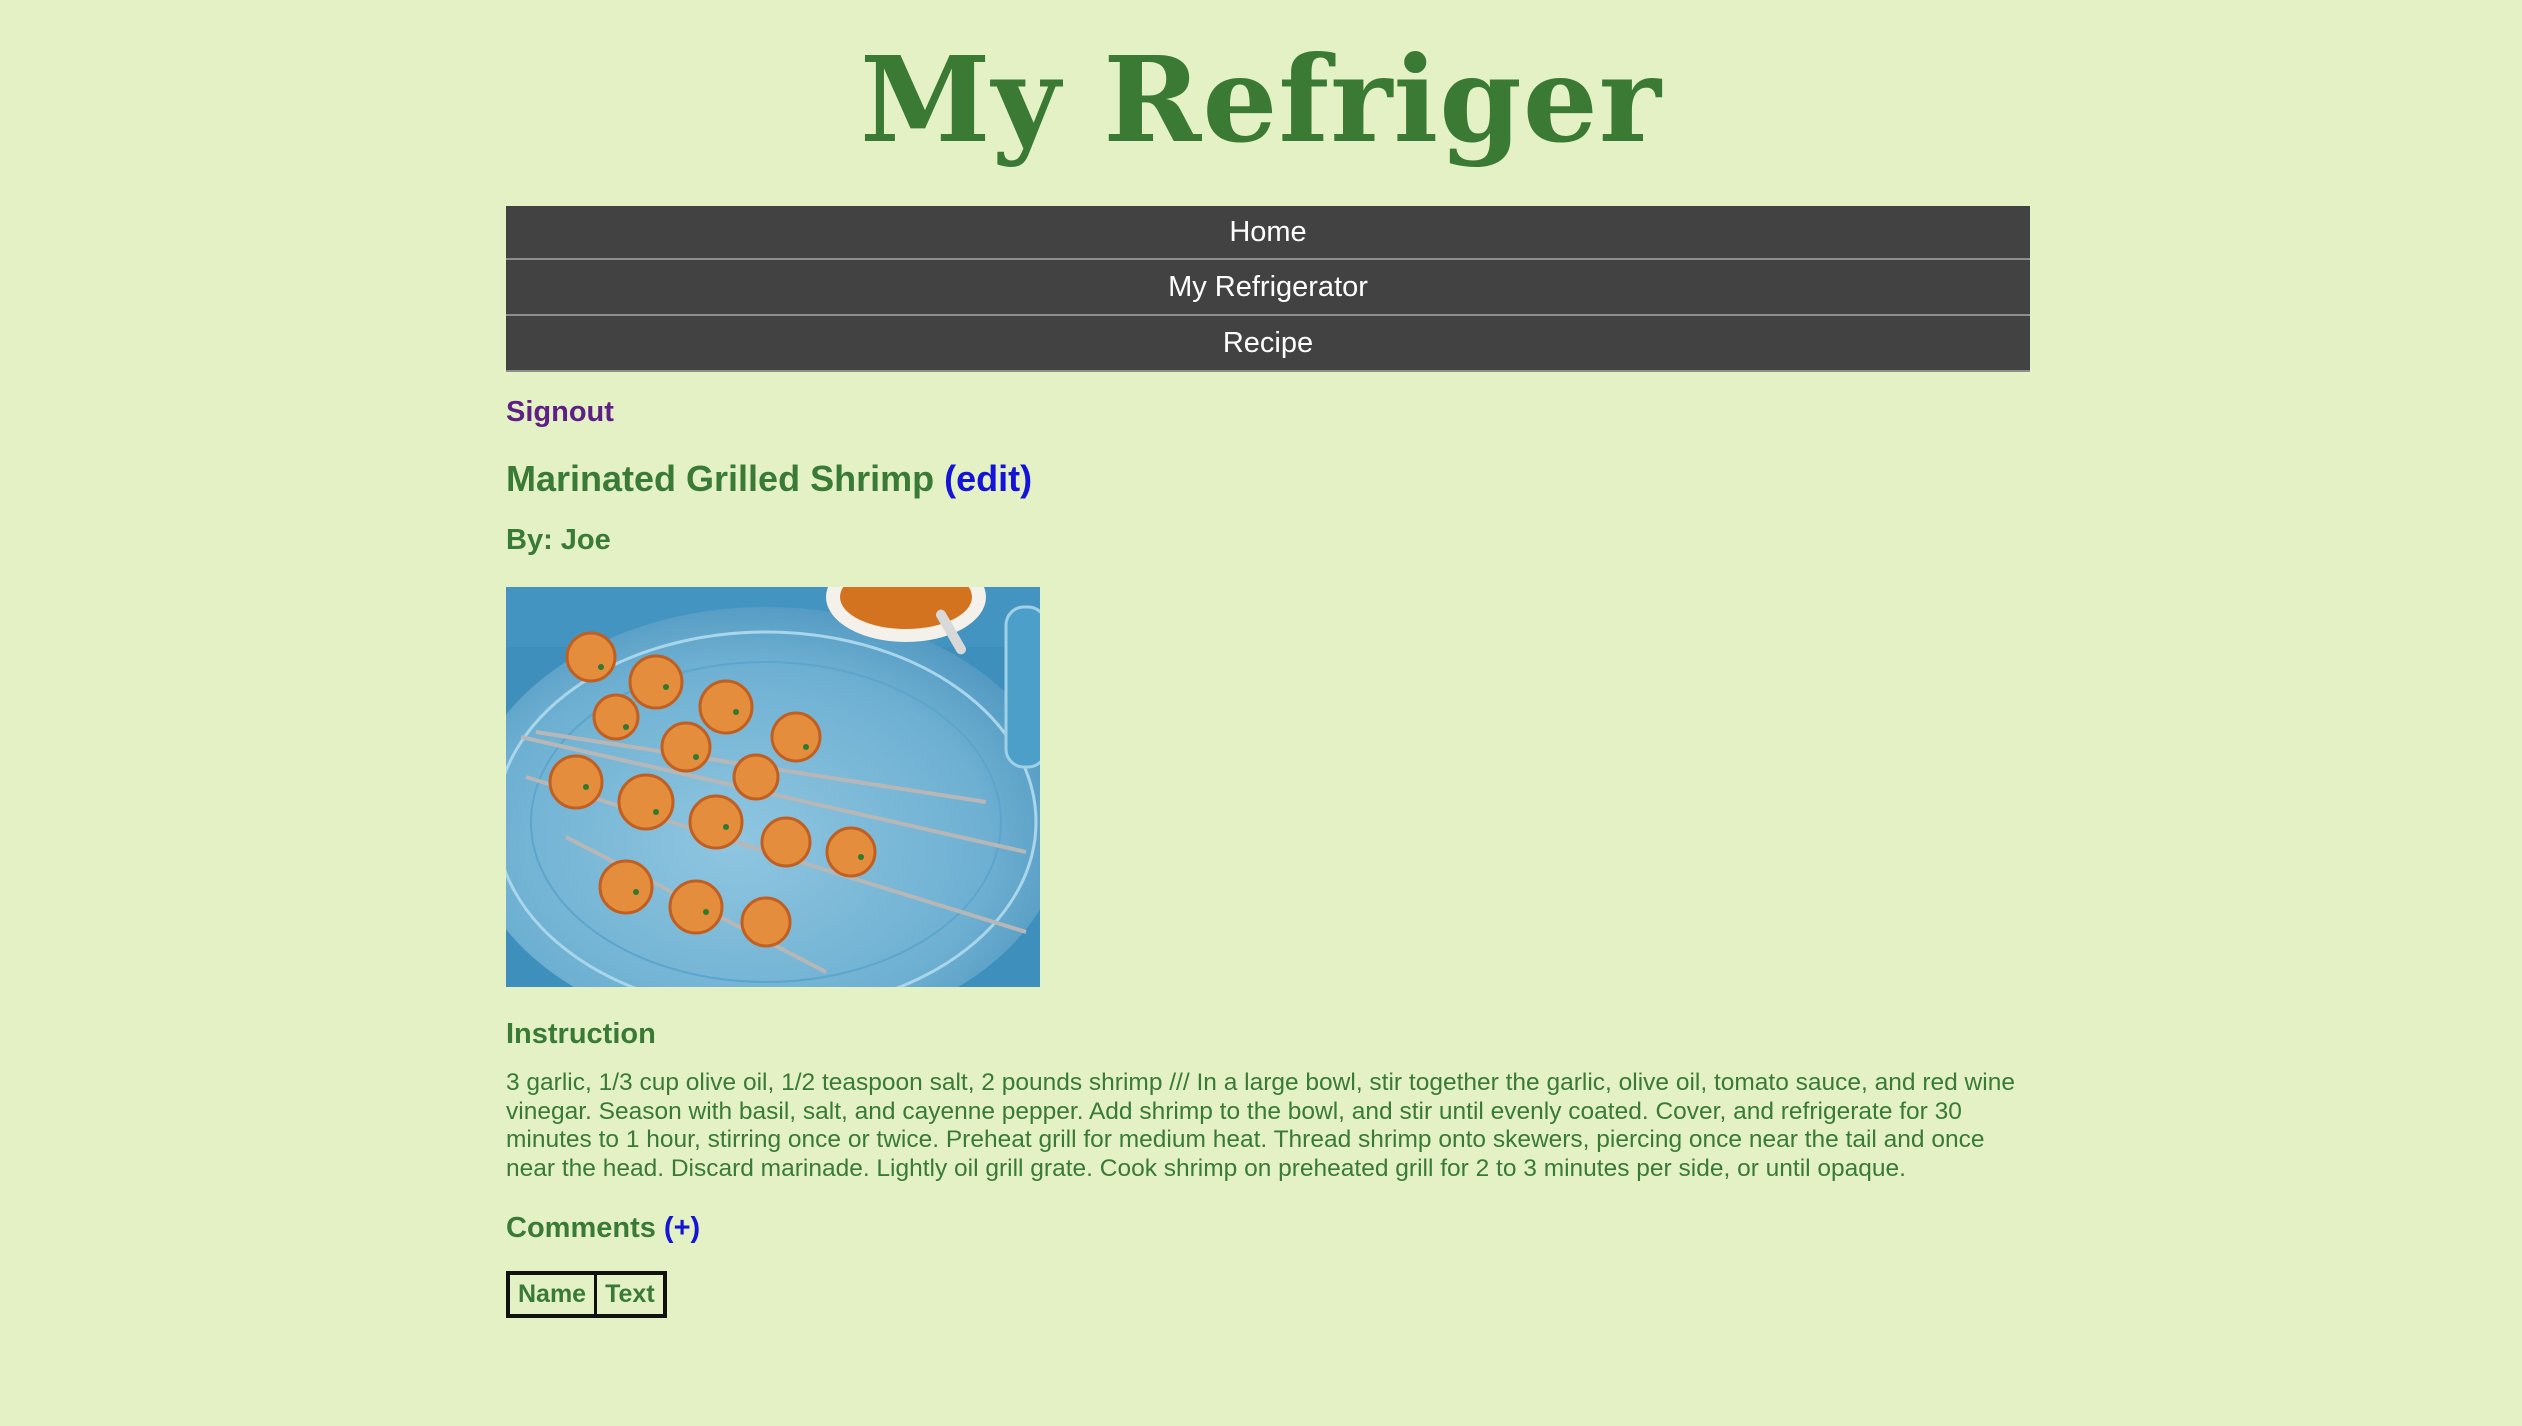  What do you see at coordinates (988, 478) in the screenshot?
I see `edit-recipe-link: (edit)` at bounding box center [988, 478].